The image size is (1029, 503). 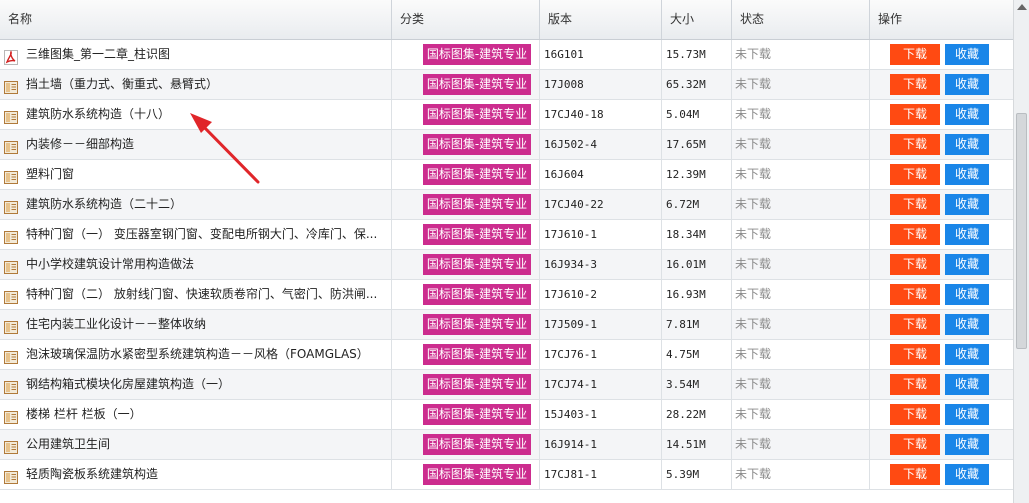 I want to click on vertical-scrollbar, so click(x=1021, y=251).